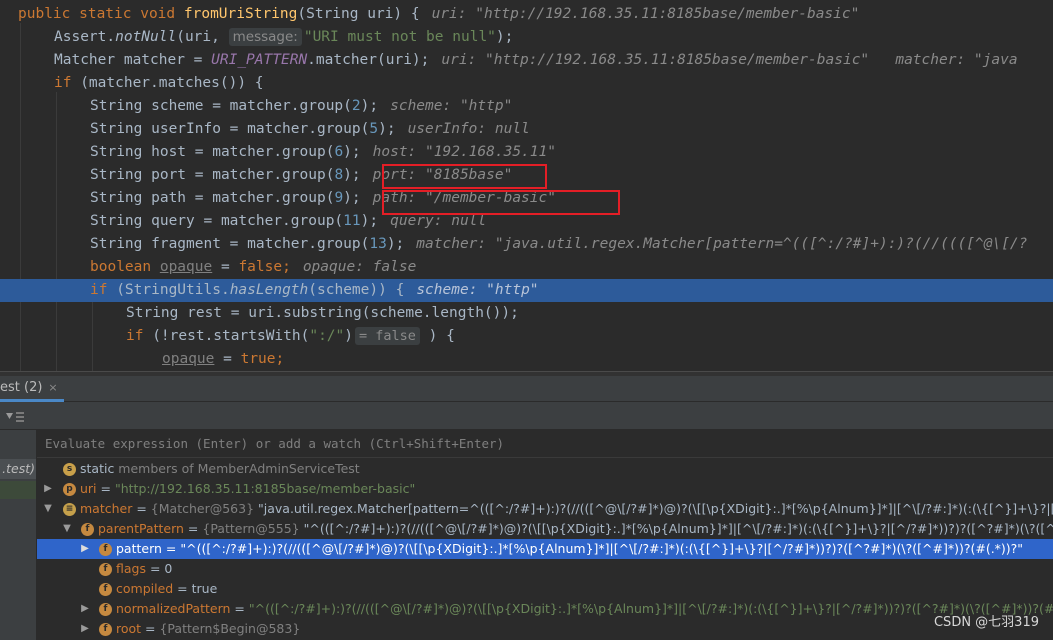 This screenshot has width=1053, height=640. I want to click on parameter-name-hint: message:, so click(265, 37).